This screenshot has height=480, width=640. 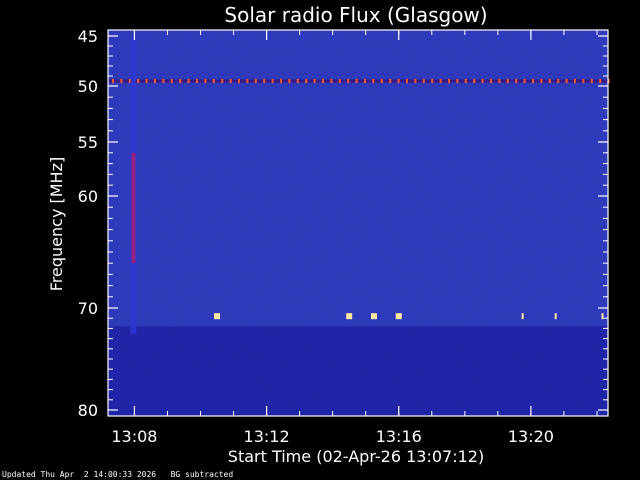 What do you see at coordinates (355, 15) in the screenshot?
I see `chart-title: Solar radio Flux (Glasgow)` at bounding box center [355, 15].